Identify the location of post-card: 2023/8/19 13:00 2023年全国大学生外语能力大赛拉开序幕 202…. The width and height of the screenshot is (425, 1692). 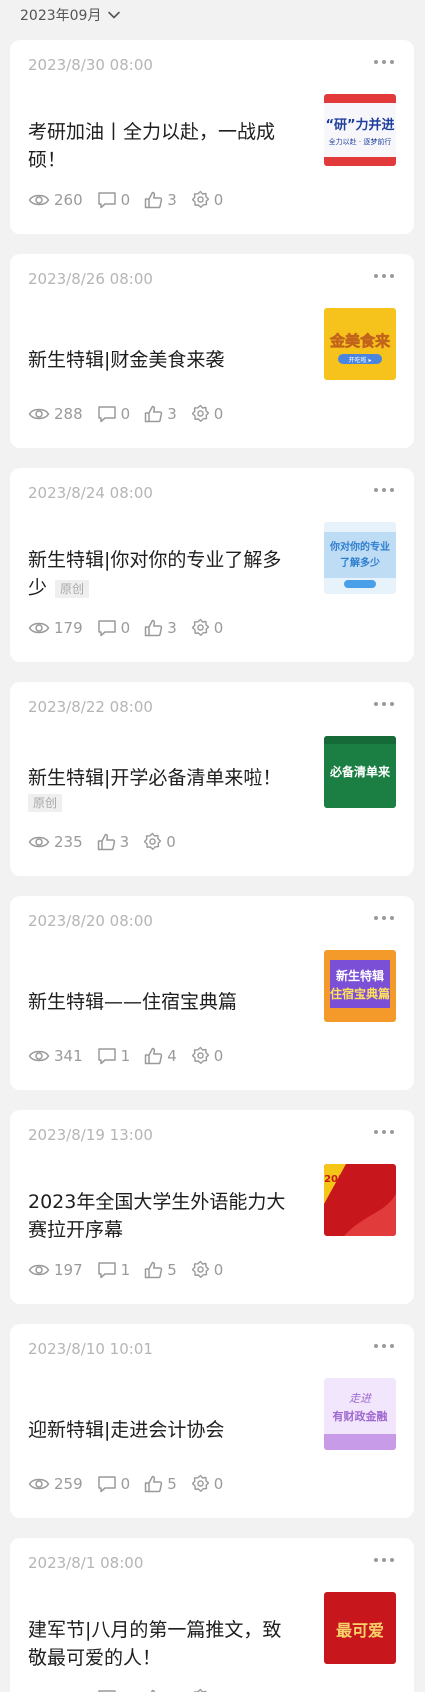
(212, 1207).